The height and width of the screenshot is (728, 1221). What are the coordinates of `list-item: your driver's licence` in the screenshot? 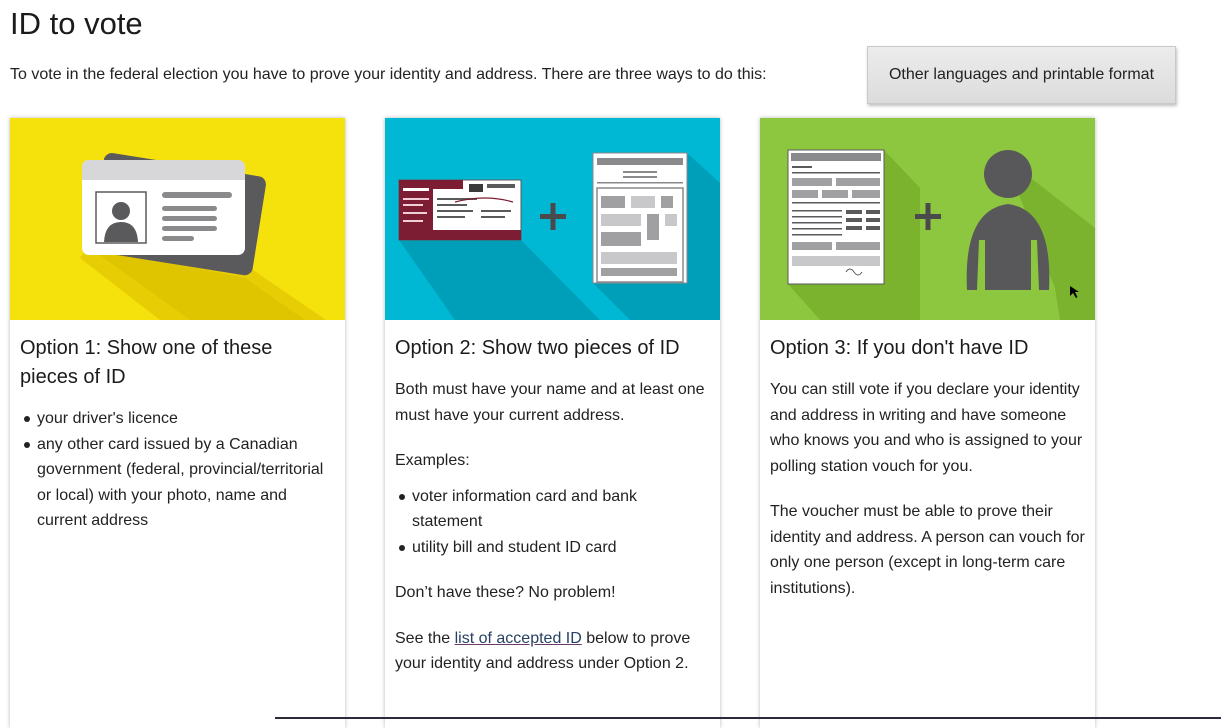 It's located at (179, 419).